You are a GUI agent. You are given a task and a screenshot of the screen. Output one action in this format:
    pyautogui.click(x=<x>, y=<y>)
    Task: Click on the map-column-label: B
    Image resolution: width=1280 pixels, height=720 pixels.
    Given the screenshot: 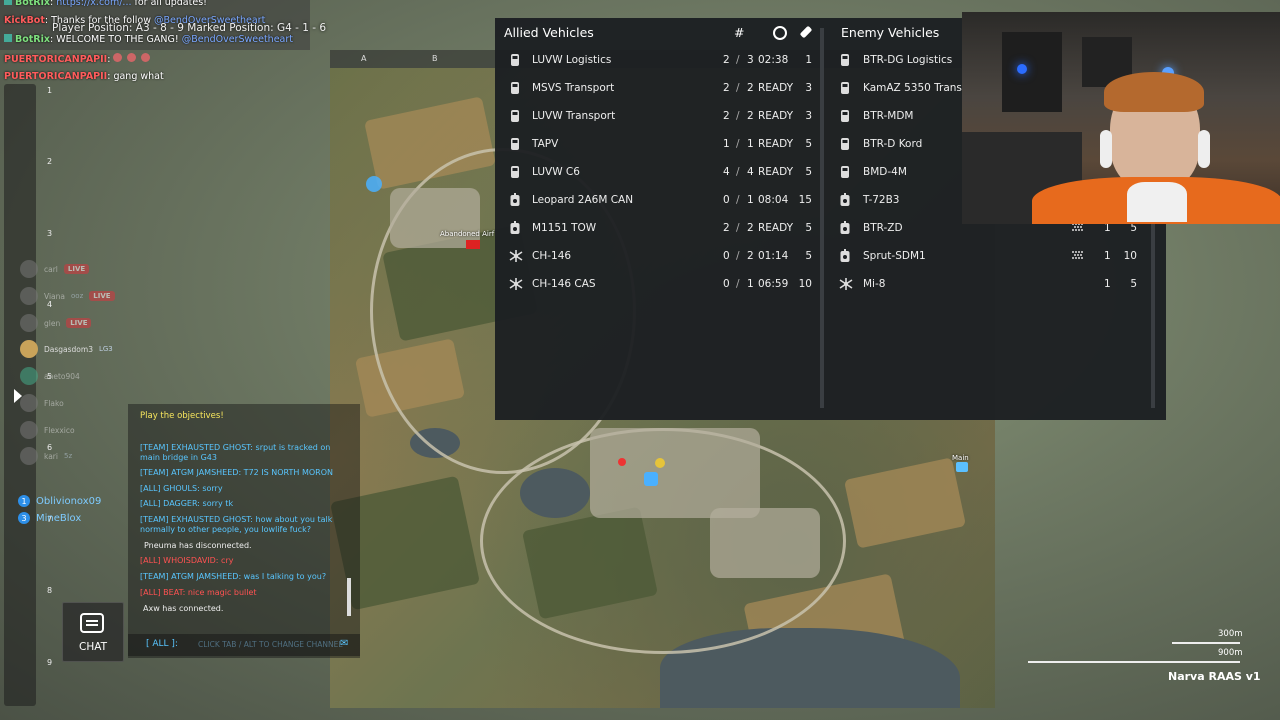 What is the action you would take?
    pyautogui.click(x=435, y=58)
    